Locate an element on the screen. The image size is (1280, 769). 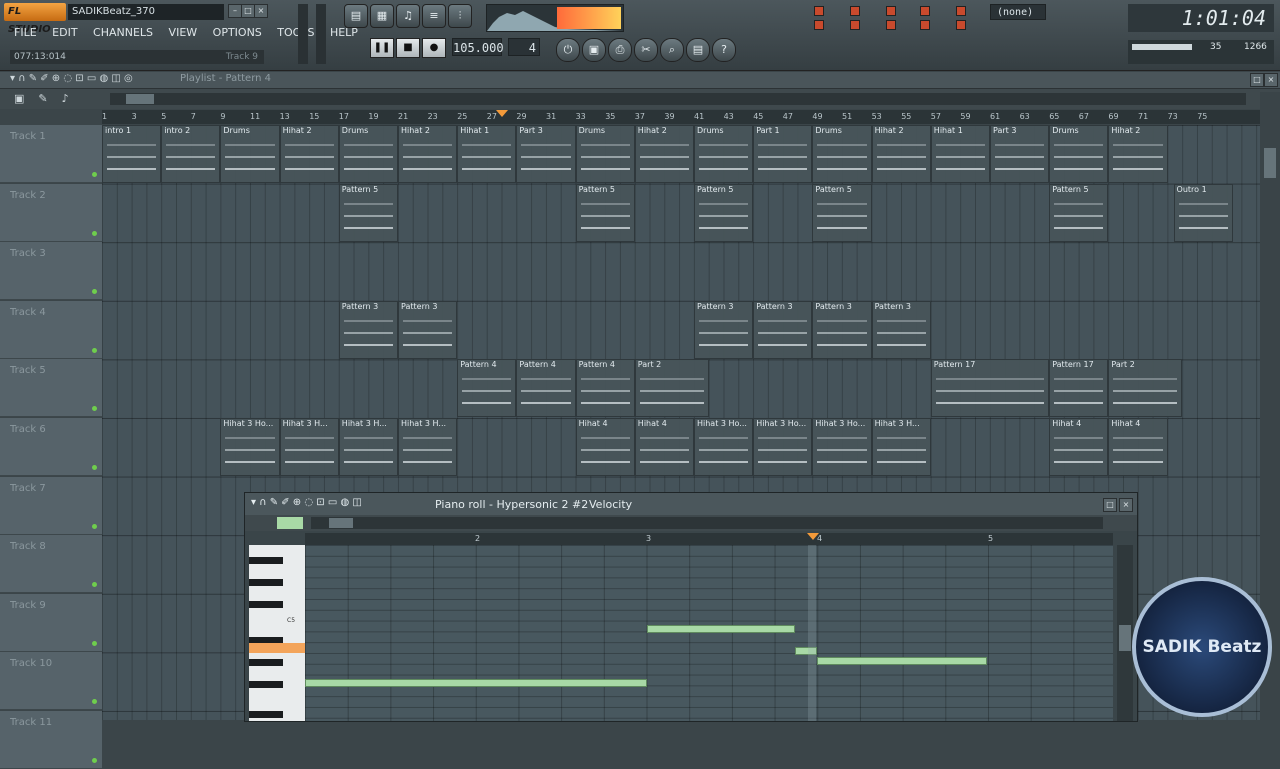
browser-button: ≡ is located at coordinates (434, 16).